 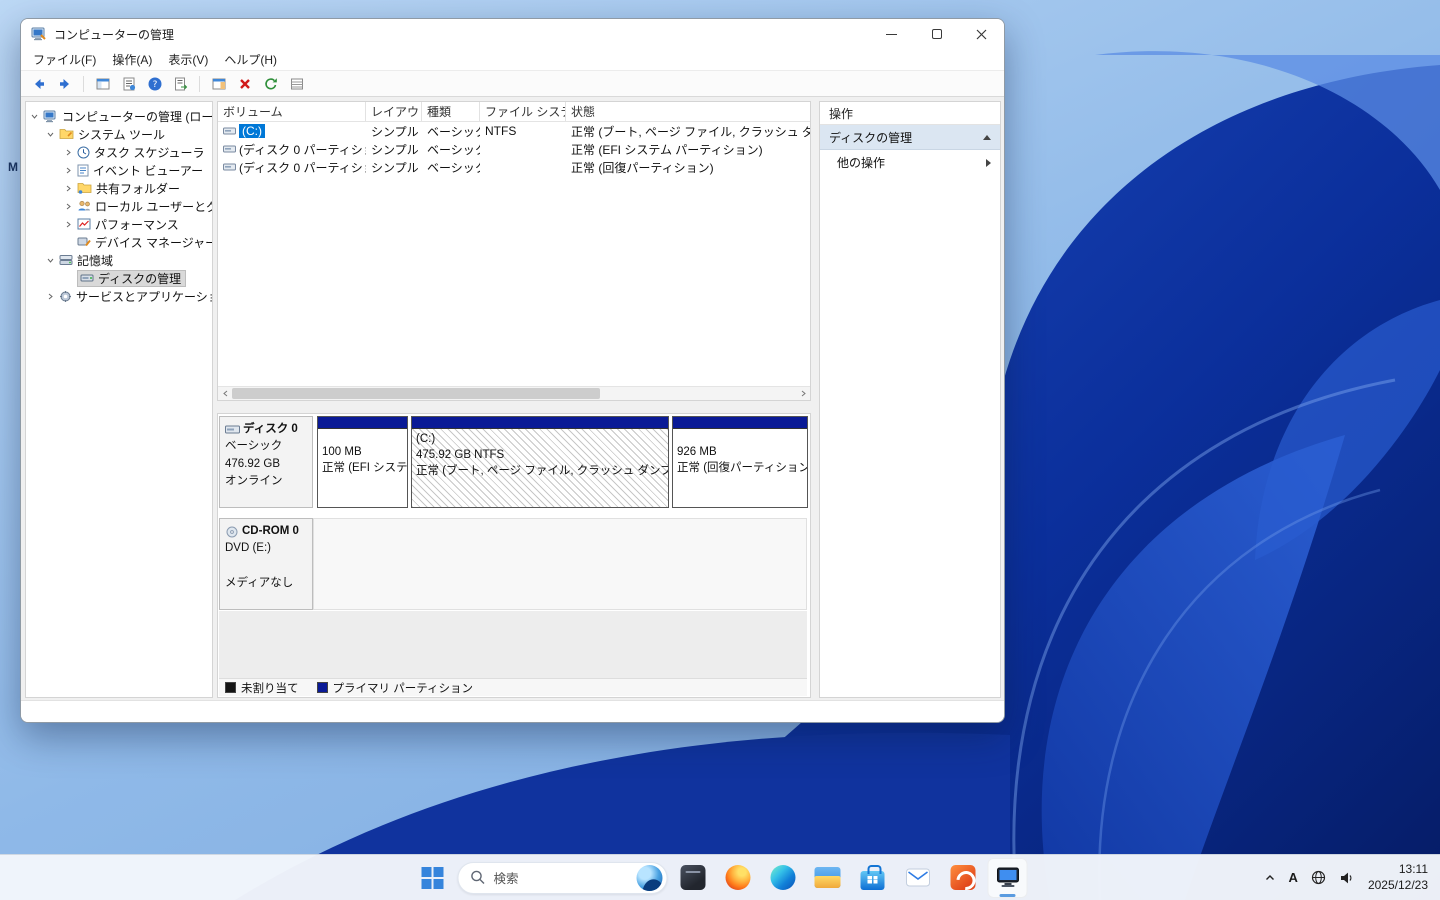 What do you see at coordinates (873, 878) in the screenshot?
I see `microsoft-store-button` at bounding box center [873, 878].